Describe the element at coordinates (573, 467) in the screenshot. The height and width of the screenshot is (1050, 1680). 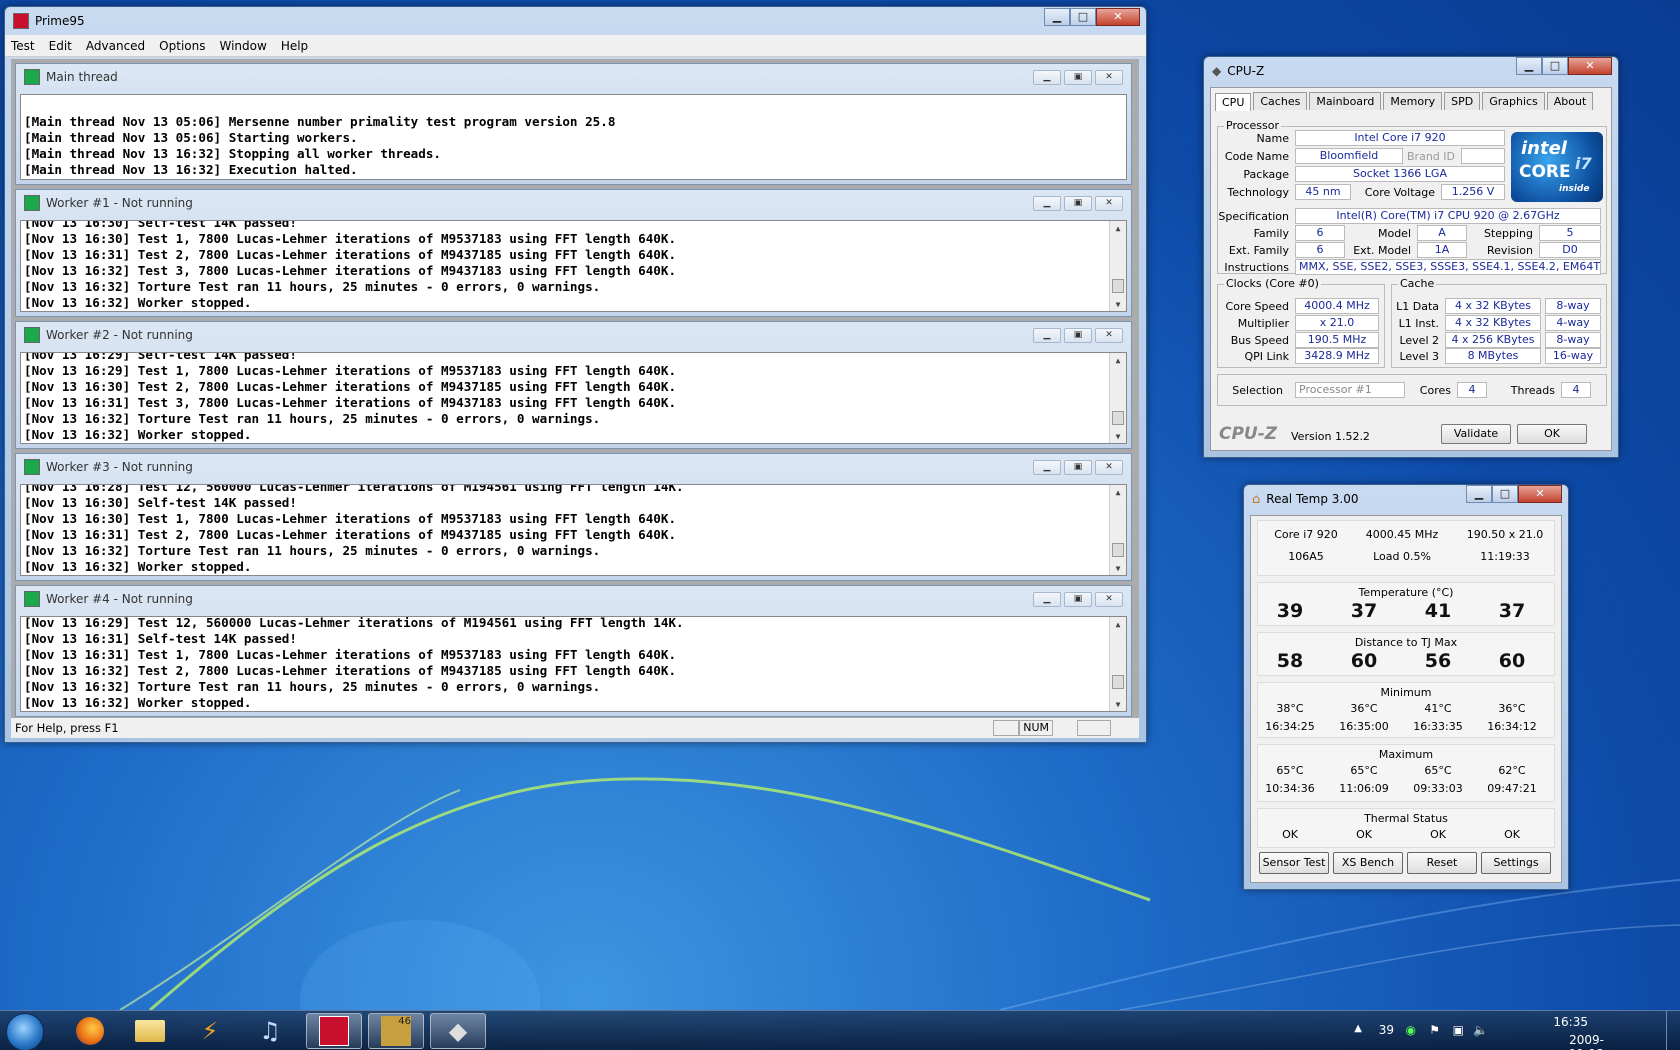
I see `worker-3-titlebar: Worker #3 - Not running ▁ ▣ ✕` at that location.